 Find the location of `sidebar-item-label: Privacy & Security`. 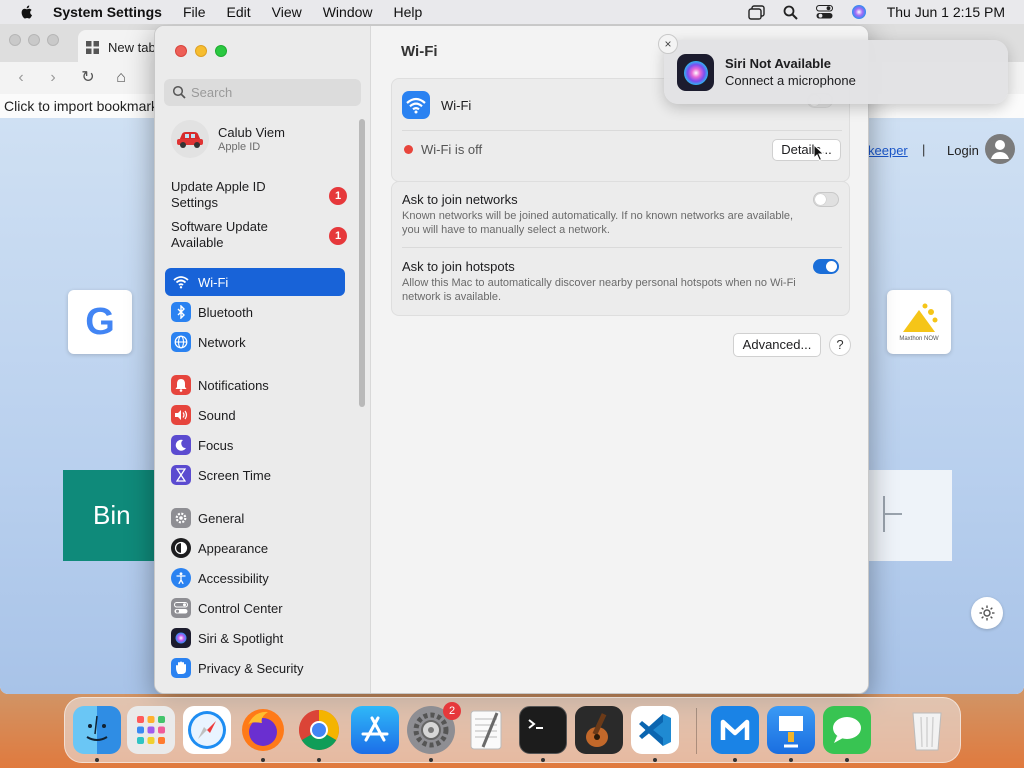

sidebar-item-label: Privacy & Security is located at coordinates (251, 668).